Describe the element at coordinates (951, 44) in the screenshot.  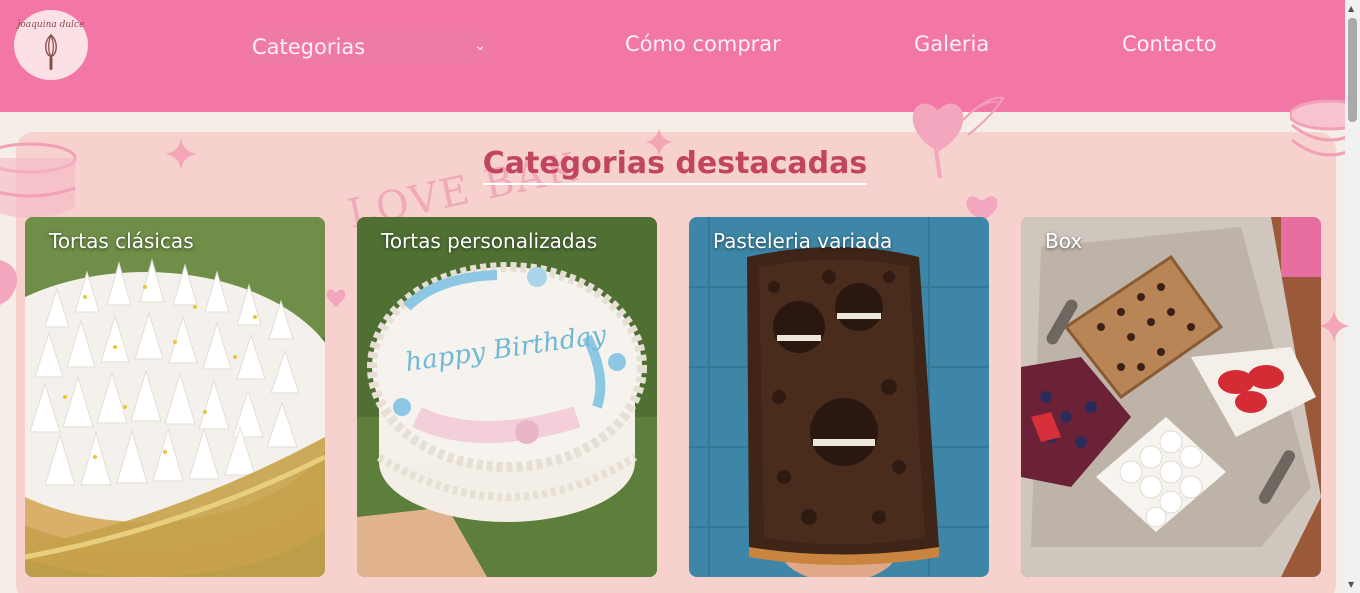
I see `nav-gallery: Galeria` at that location.